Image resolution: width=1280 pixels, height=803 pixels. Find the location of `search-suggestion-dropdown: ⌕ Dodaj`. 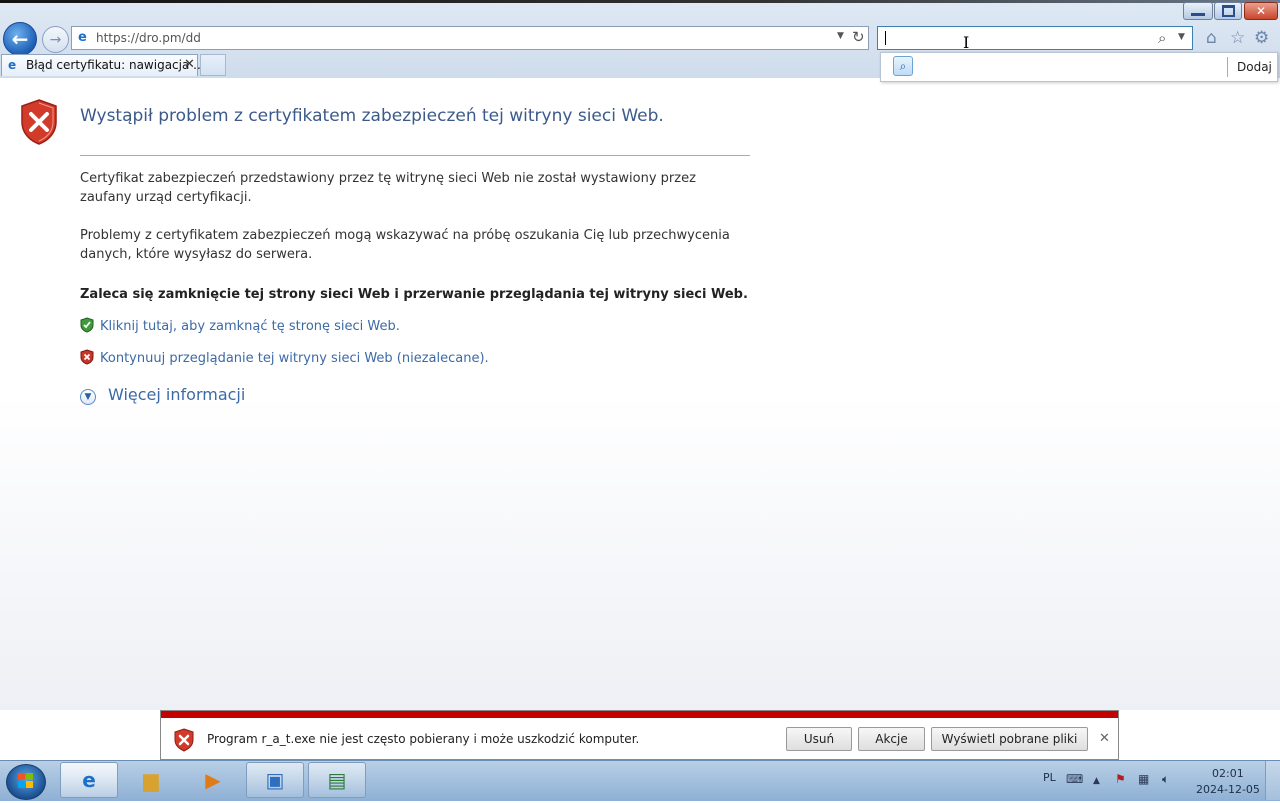

search-suggestion-dropdown: ⌕ Dodaj is located at coordinates (1079, 67).